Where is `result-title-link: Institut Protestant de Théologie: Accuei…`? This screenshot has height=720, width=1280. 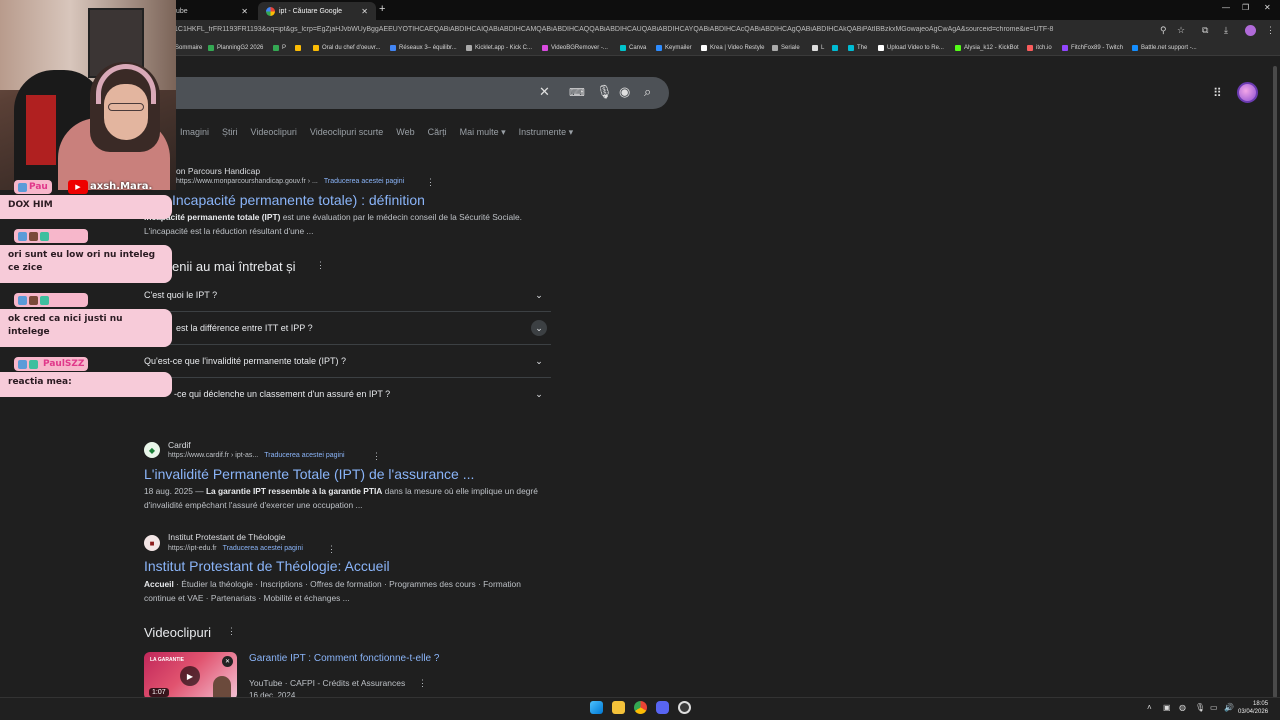 result-title-link: Institut Protestant de Théologie: Accuei… is located at coordinates (267, 566).